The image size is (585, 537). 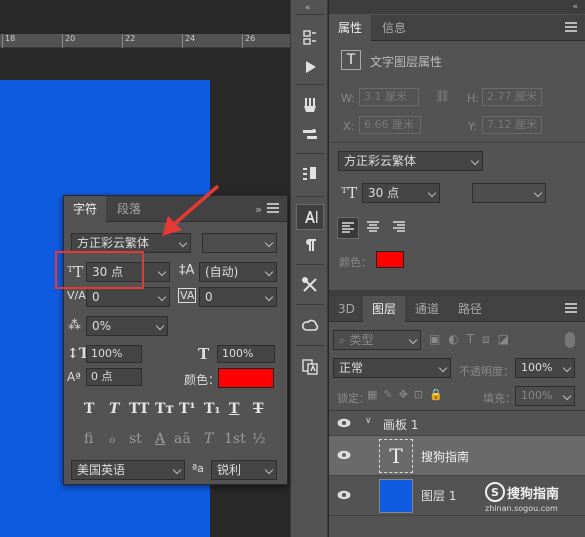 What do you see at coordinates (145, 41) in the screenshot?
I see `horizontal-ruler: 18 20 22 24 26` at bounding box center [145, 41].